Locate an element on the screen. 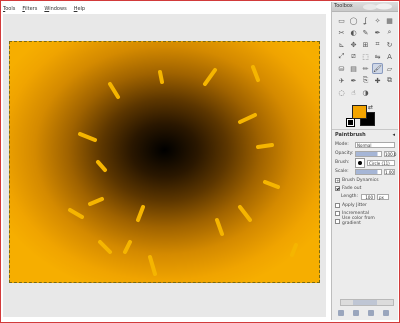 This screenshot has width=400, height=323. rotate-icon: ↻ is located at coordinates (389, 44).